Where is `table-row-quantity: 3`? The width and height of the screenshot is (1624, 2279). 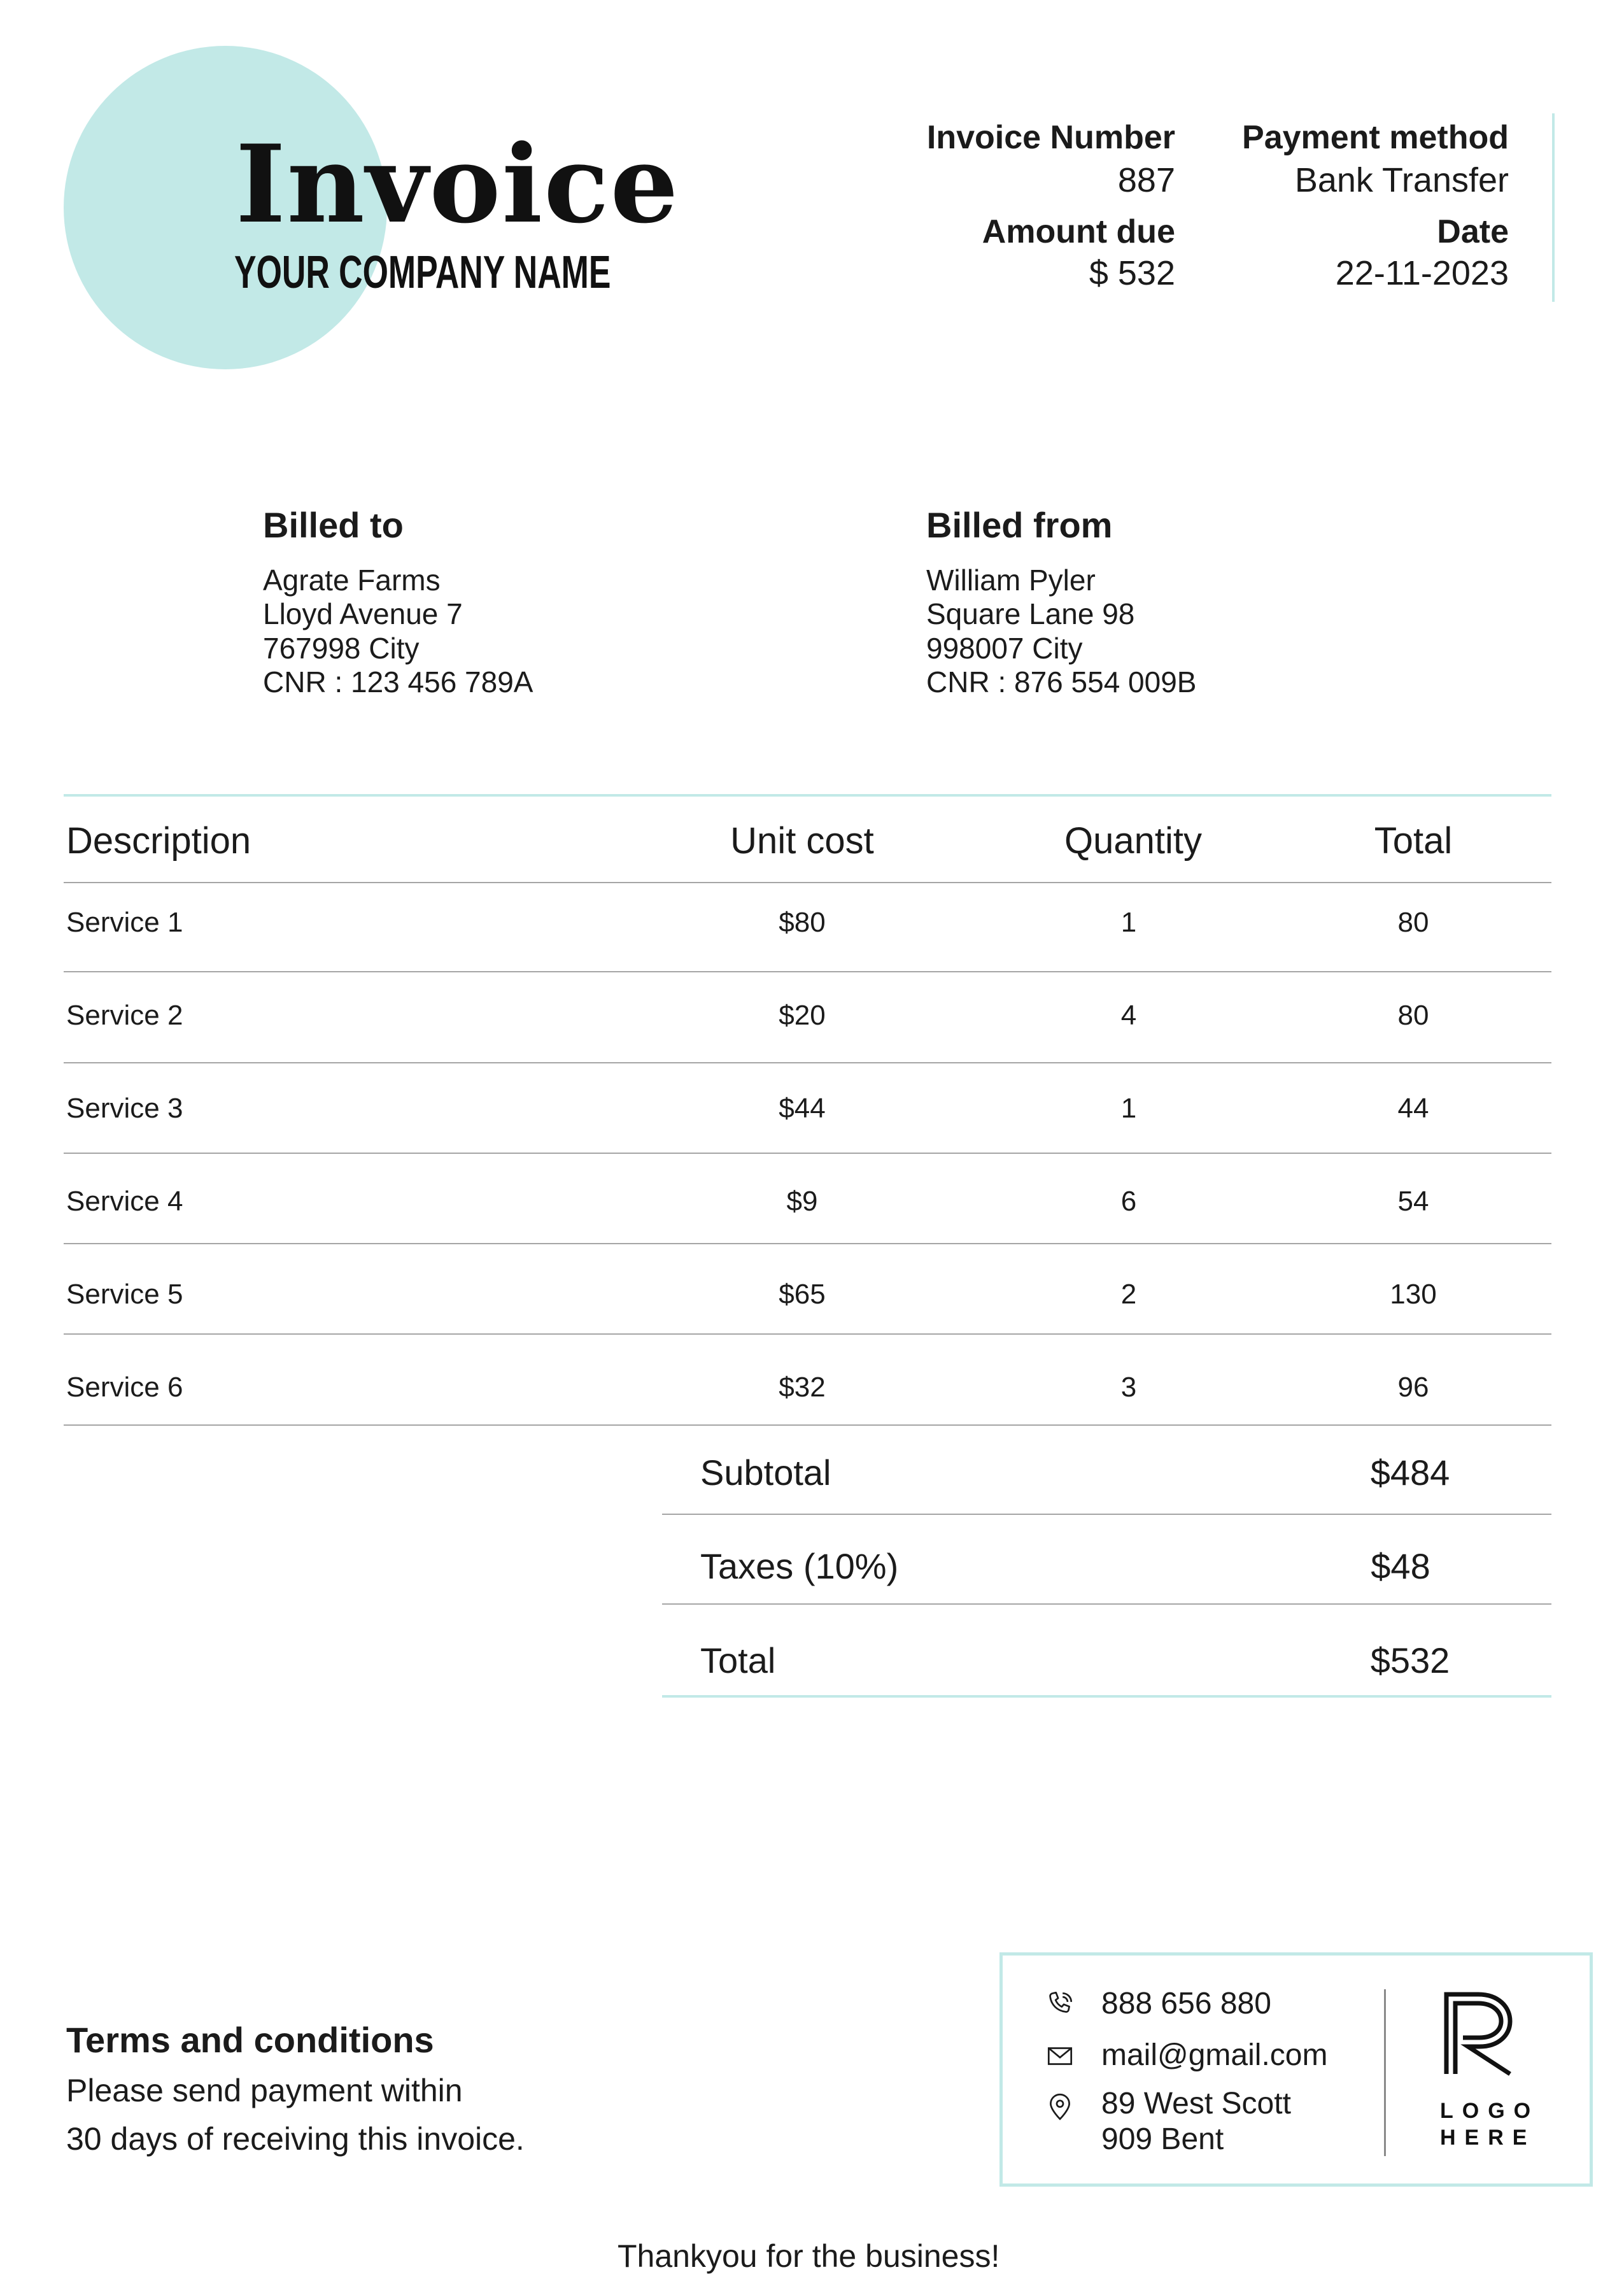 table-row-quantity: 3 is located at coordinates (1128, 1387).